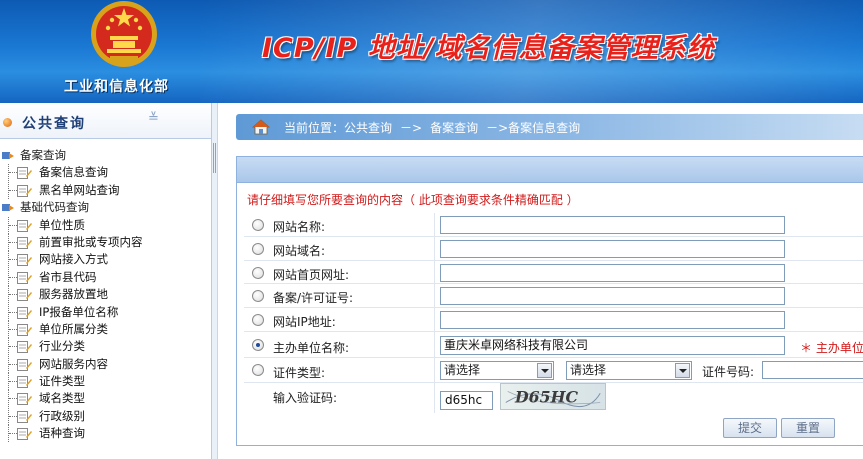 The width and height of the screenshot is (863, 459). Describe the element at coordinates (454, 128) in the screenshot. I see `breadcrumb-item: 备案查询` at that location.